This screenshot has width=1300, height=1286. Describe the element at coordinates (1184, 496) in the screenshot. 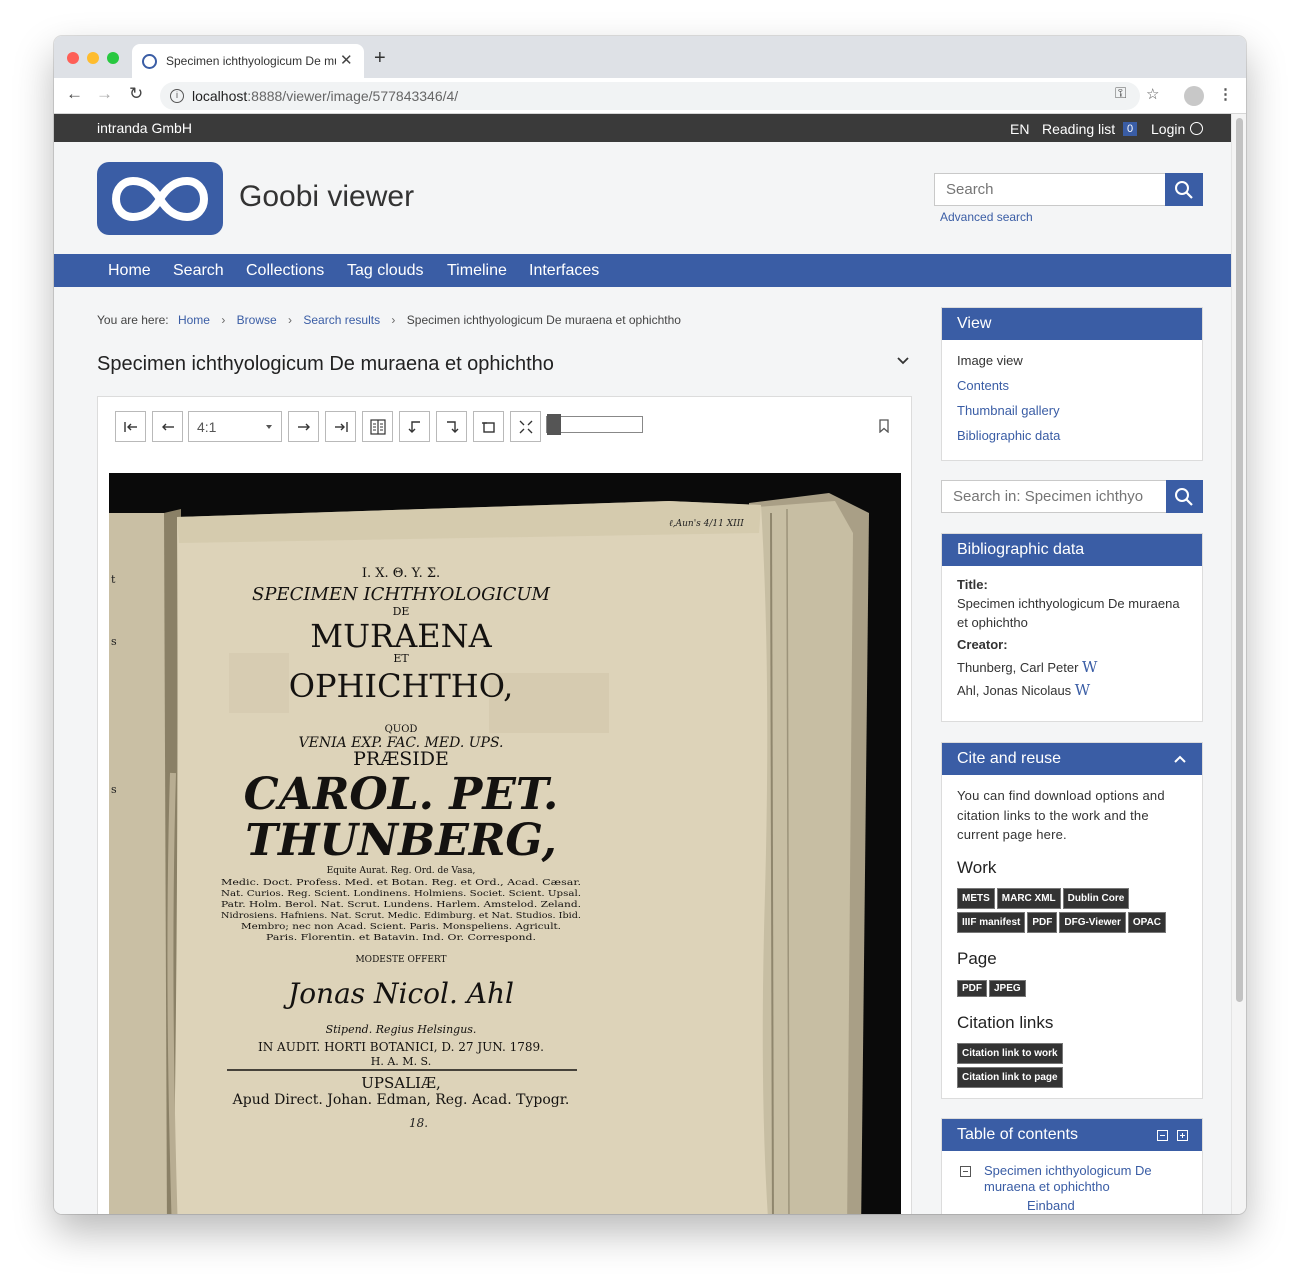

I see `search-in-button` at that location.